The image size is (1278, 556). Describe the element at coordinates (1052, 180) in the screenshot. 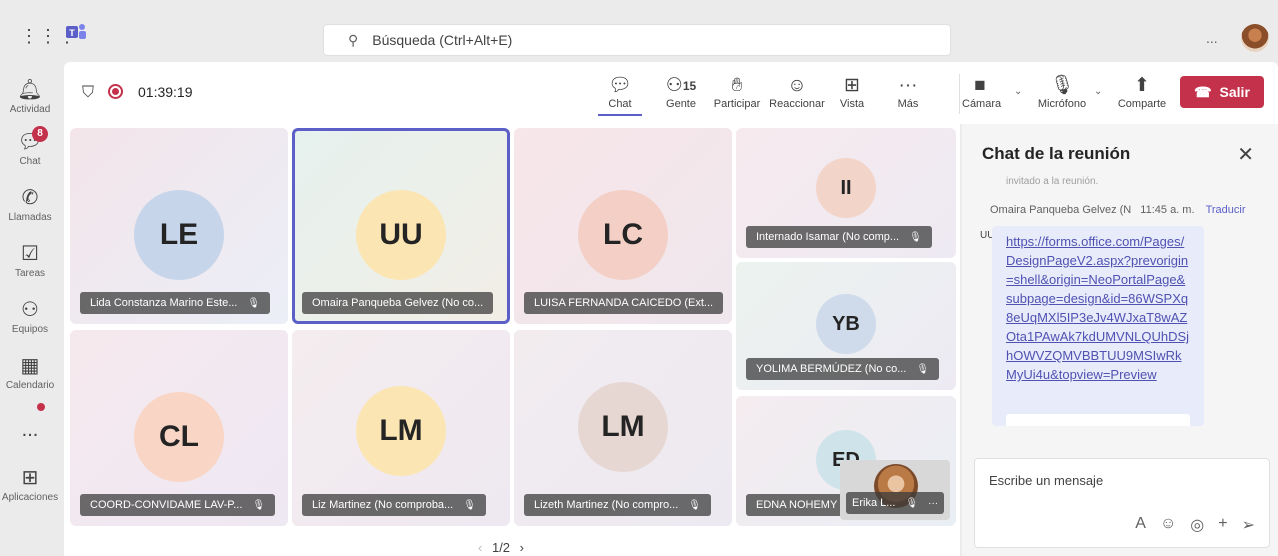

I see `system-message: invitado a la reunión.` at that location.